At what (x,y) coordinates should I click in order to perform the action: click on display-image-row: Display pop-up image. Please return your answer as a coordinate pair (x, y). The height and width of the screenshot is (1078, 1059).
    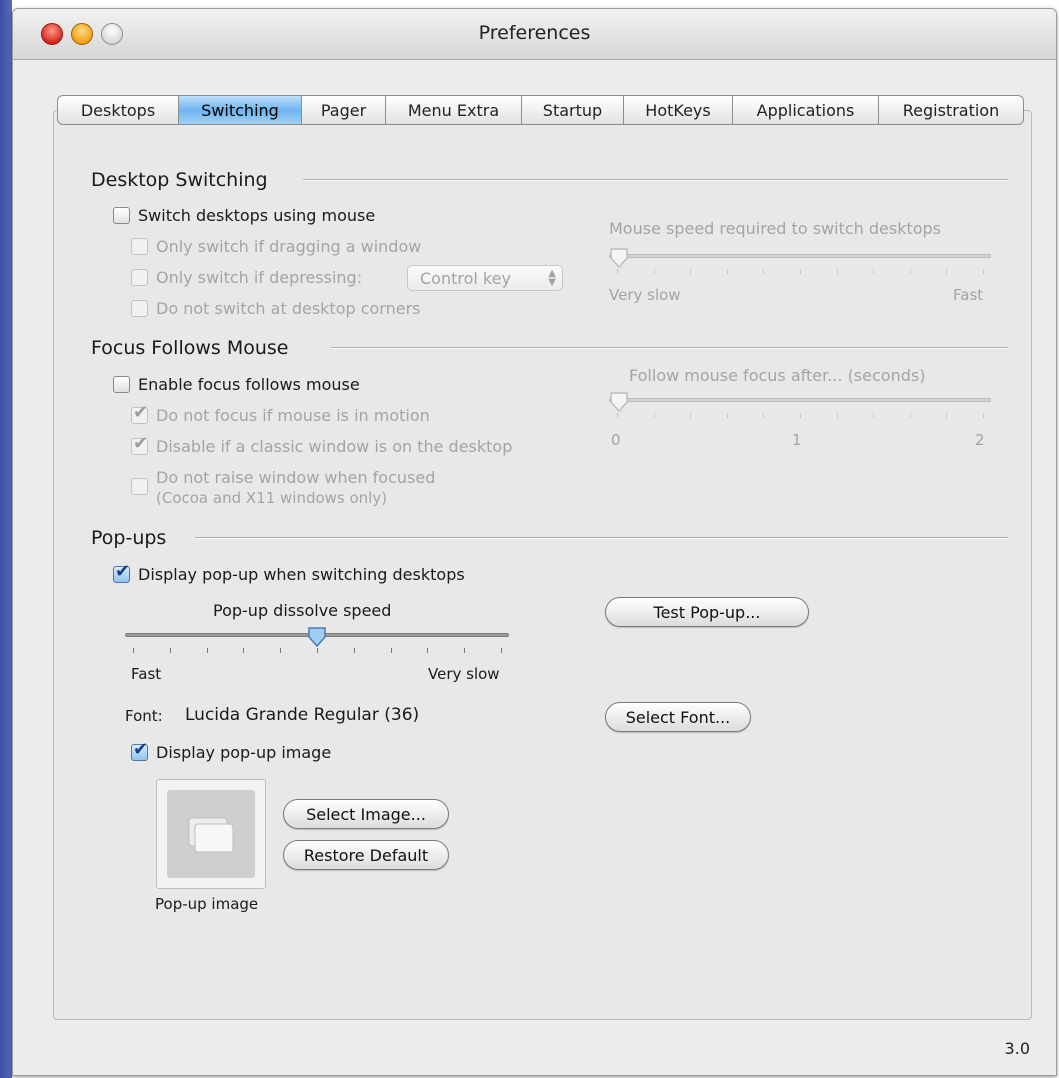
    Looking at the image, I should click on (231, 750).